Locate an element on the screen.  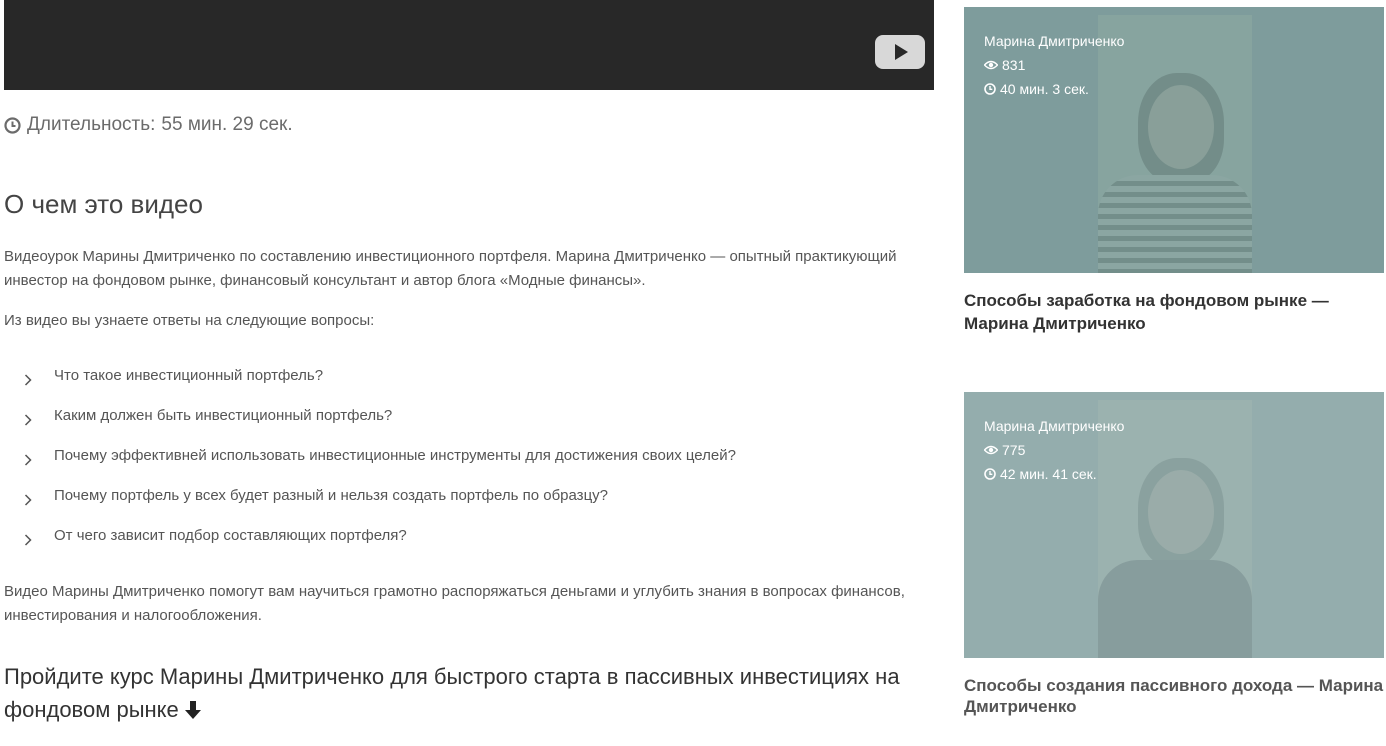
video-duration: Длительность: 55 мин. 29 сек. is located at coordinates (148, 125).